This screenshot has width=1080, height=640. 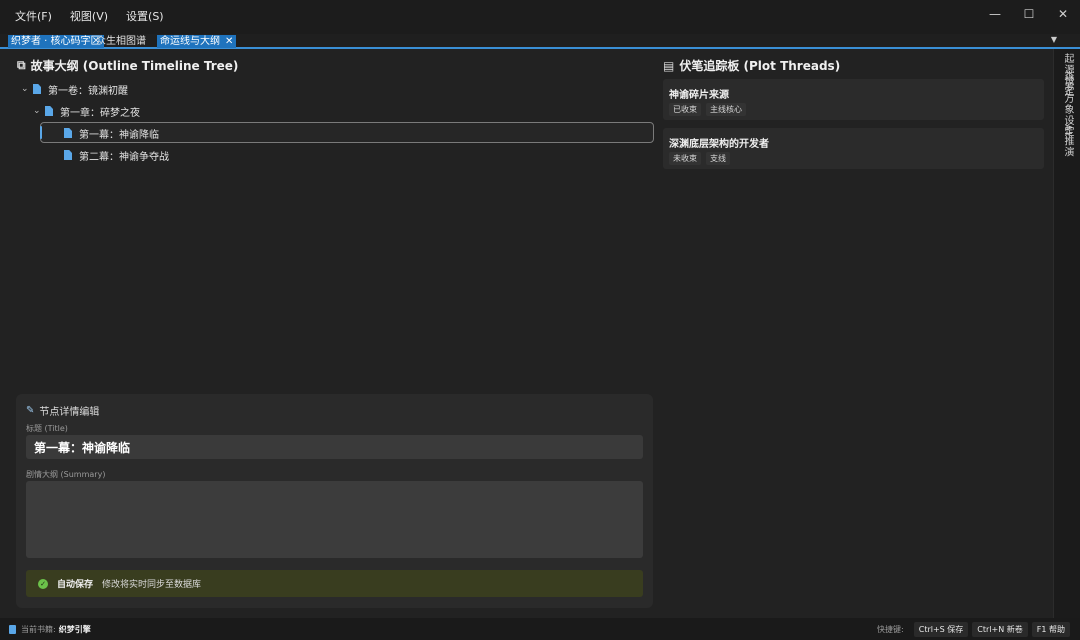 I want to click on title-label: 标题 (Title), so click(x=47, y=428).